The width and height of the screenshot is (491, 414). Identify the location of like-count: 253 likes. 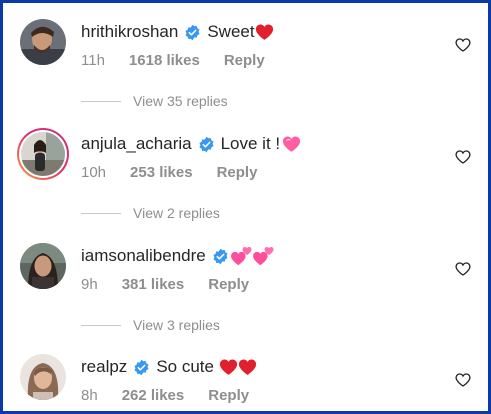
(161, 172).